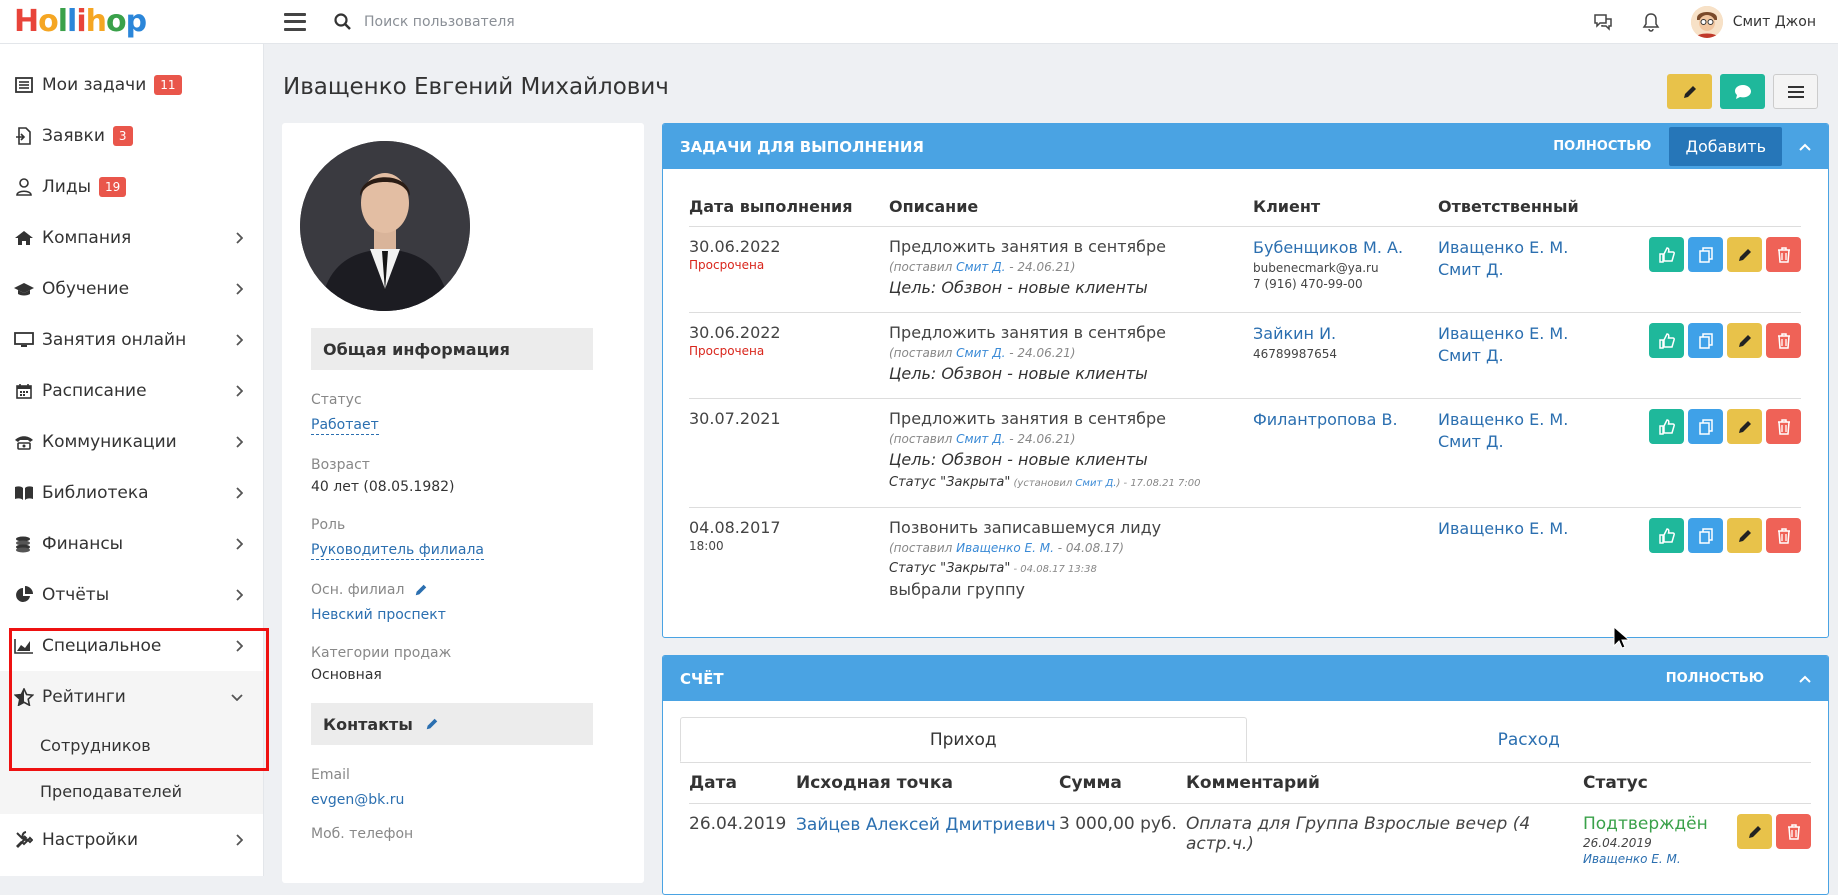 The width and height of the screenshot is (1838, 895). Describe the element at coordinates (1295, 354) in the screenshot. I see `client-phone: 46789987654` at that location.